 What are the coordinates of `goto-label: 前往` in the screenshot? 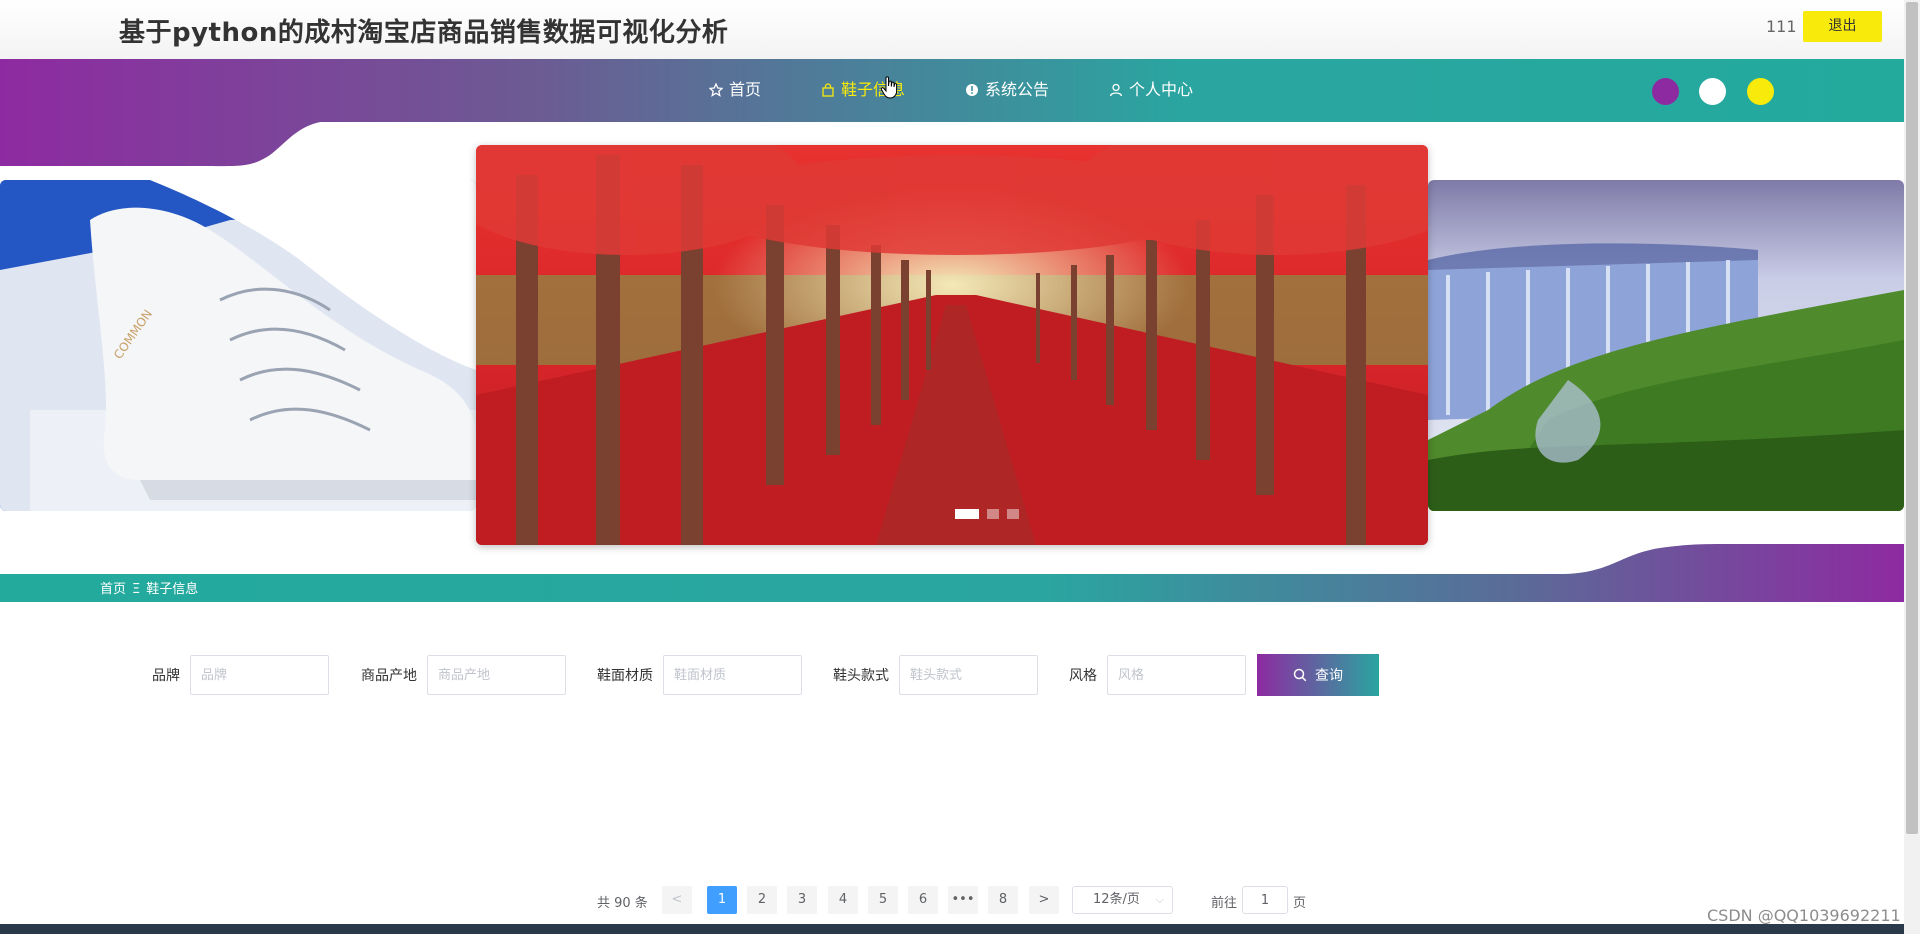 It's located at (1224, 903).